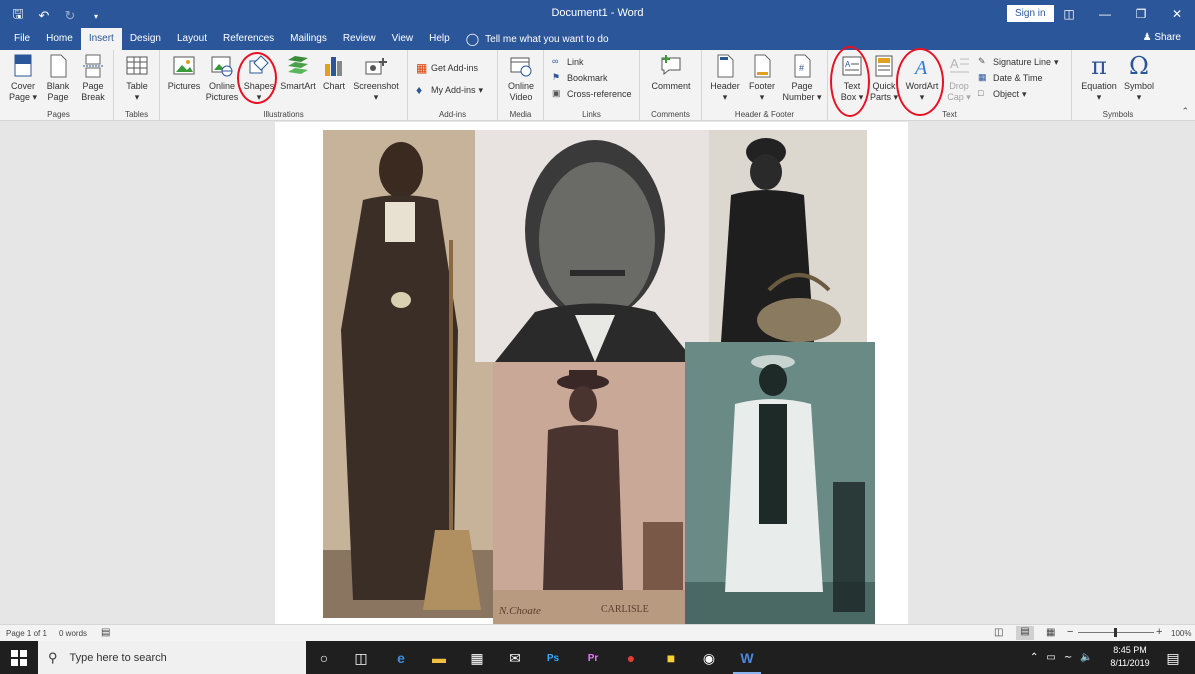 The width and height of the screenshot is (1195, 674). Describe the element at coordinates (1050, 657) in the screenshot. I see `battery-icon: ▭` at that location.